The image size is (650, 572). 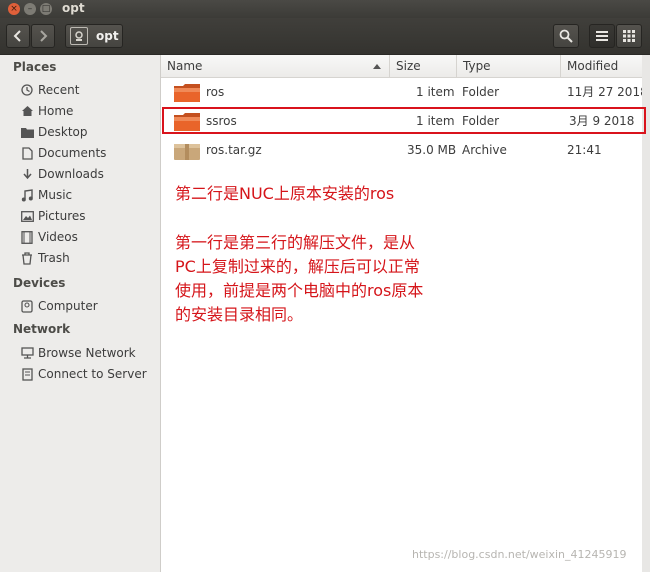 What do you see at coordinates (377, 66) in the screenshot?
I see `sort-ascending-icon` at bounding box center [377, 66].